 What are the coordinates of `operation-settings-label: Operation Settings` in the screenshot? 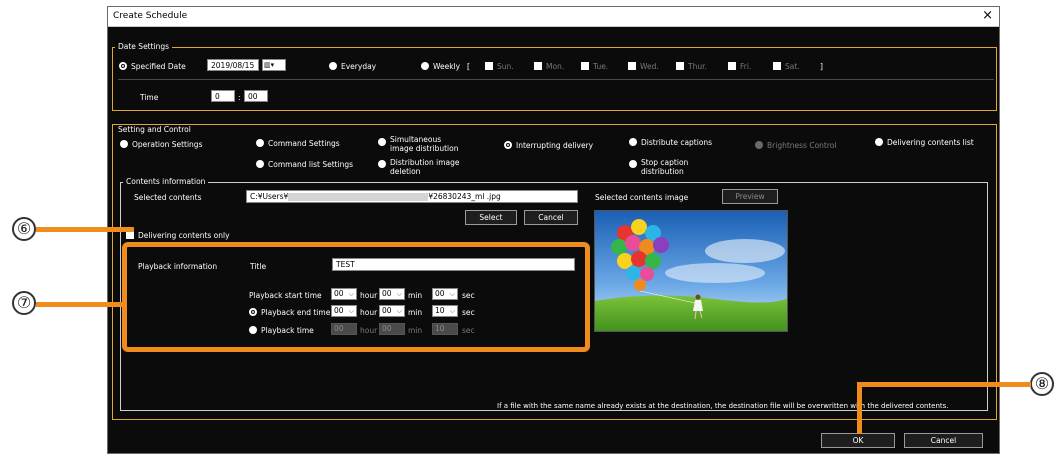 It's located at (167, 144).